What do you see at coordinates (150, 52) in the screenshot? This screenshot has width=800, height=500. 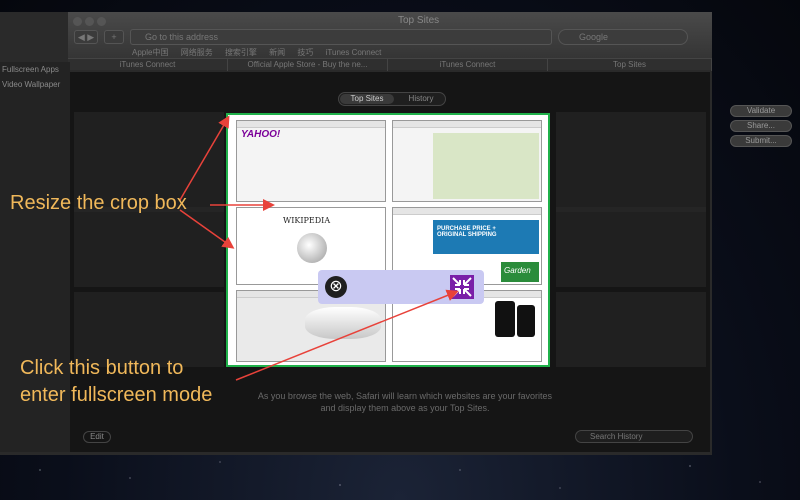 I see `bookmark-item: Apple中国` at bounding box center [150, 52].